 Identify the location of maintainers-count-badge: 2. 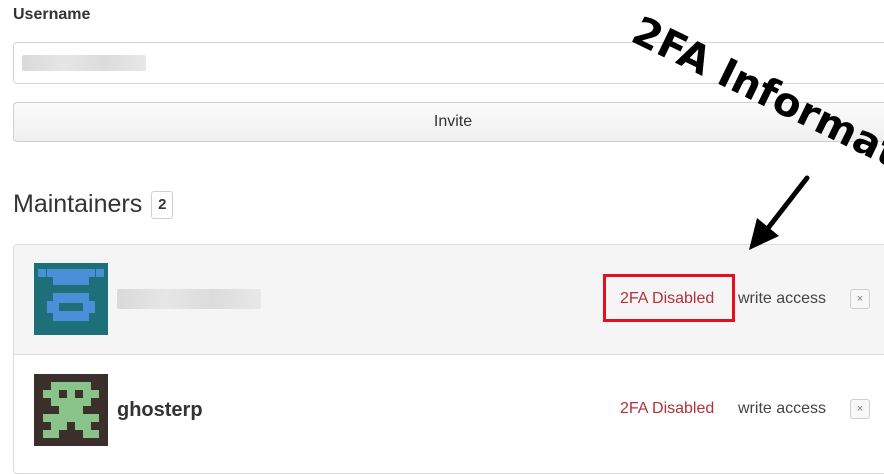
(162, 204).